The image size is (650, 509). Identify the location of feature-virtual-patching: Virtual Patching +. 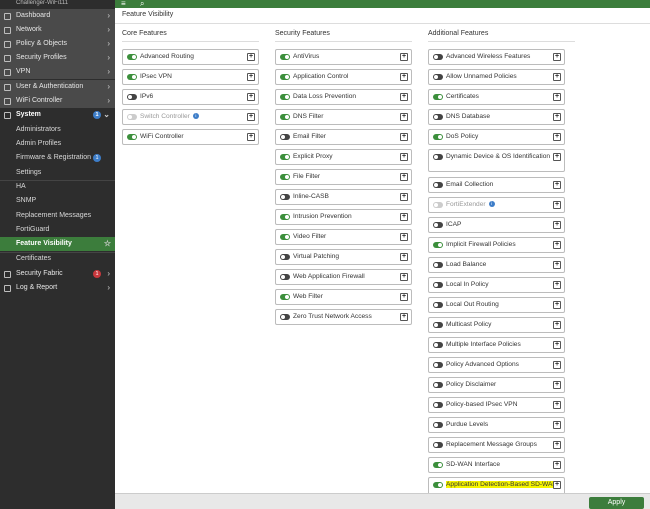
(343, 257).